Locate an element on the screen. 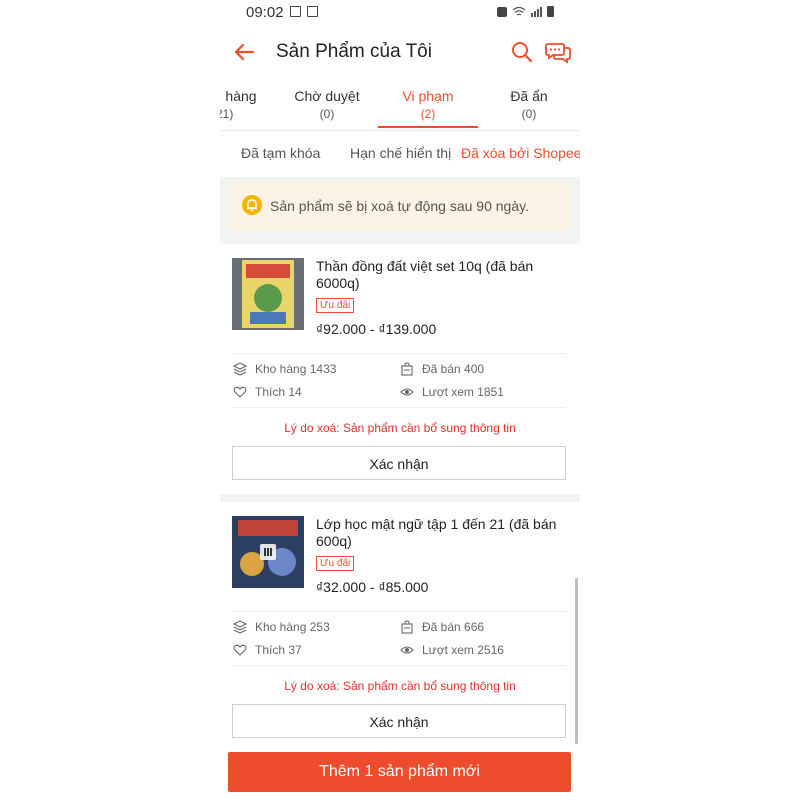 The image size is (800, 800). battery-icon is located at coordinates (550, 11).